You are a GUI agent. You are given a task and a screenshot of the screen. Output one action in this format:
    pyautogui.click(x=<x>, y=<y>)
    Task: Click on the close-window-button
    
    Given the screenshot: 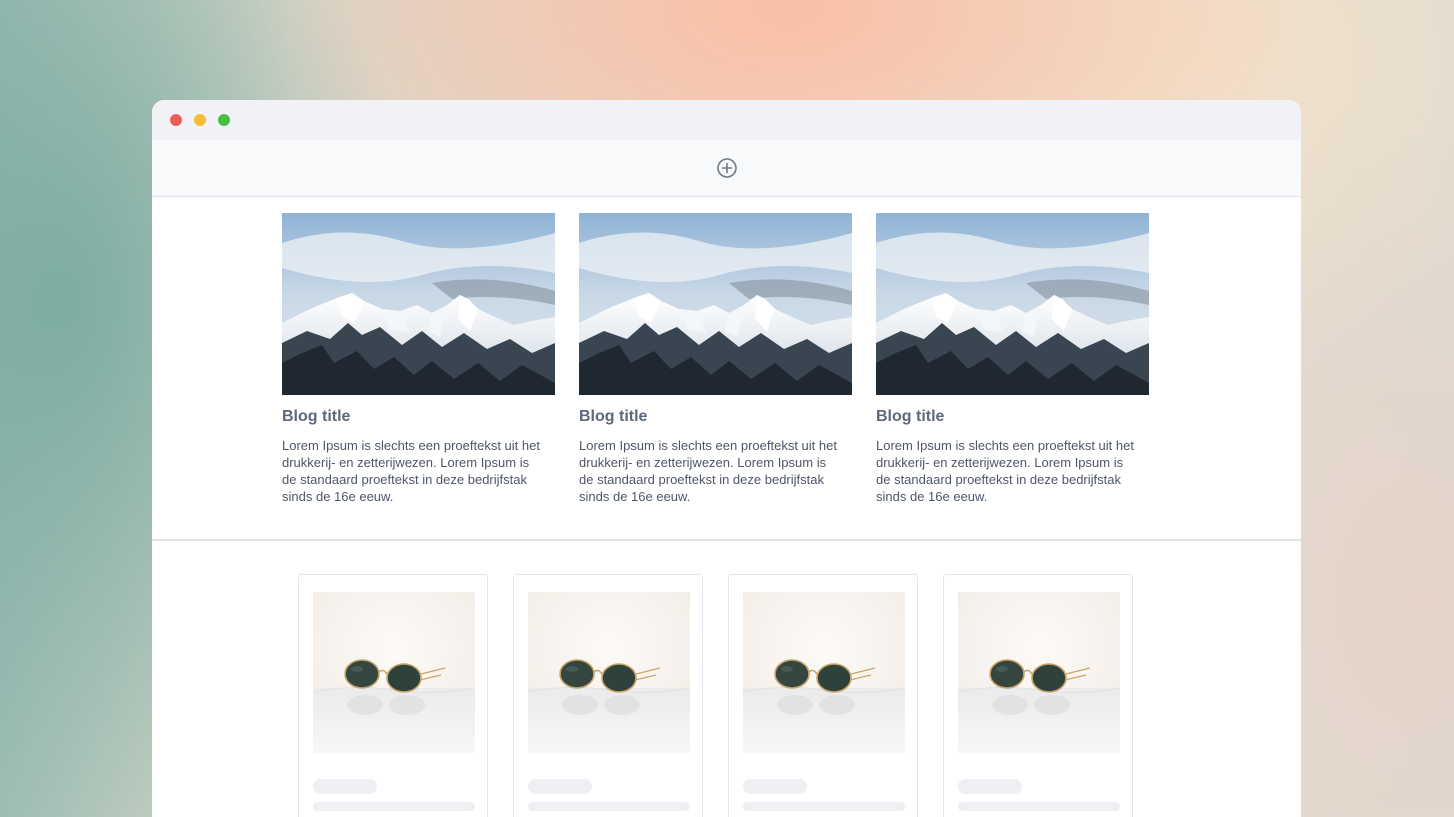 What is the action you would take?
    pyautogui.click(x=176, y=120)
    